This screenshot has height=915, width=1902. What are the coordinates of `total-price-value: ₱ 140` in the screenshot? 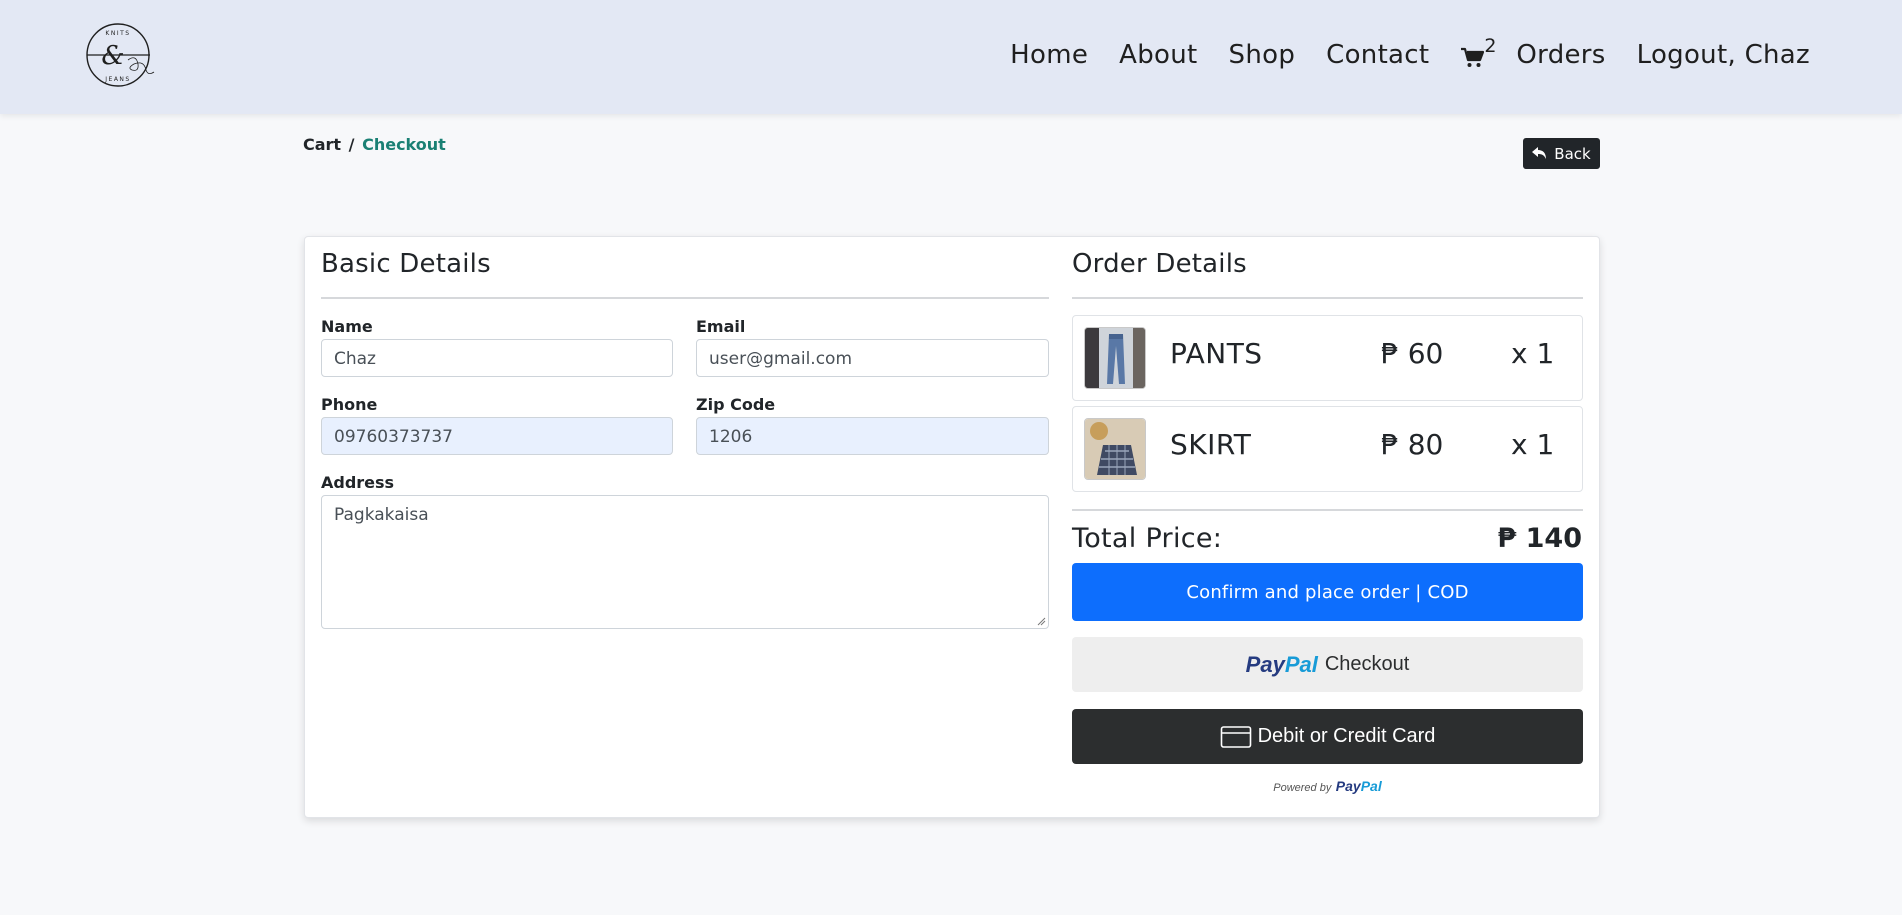 It's located at (1539, 538).